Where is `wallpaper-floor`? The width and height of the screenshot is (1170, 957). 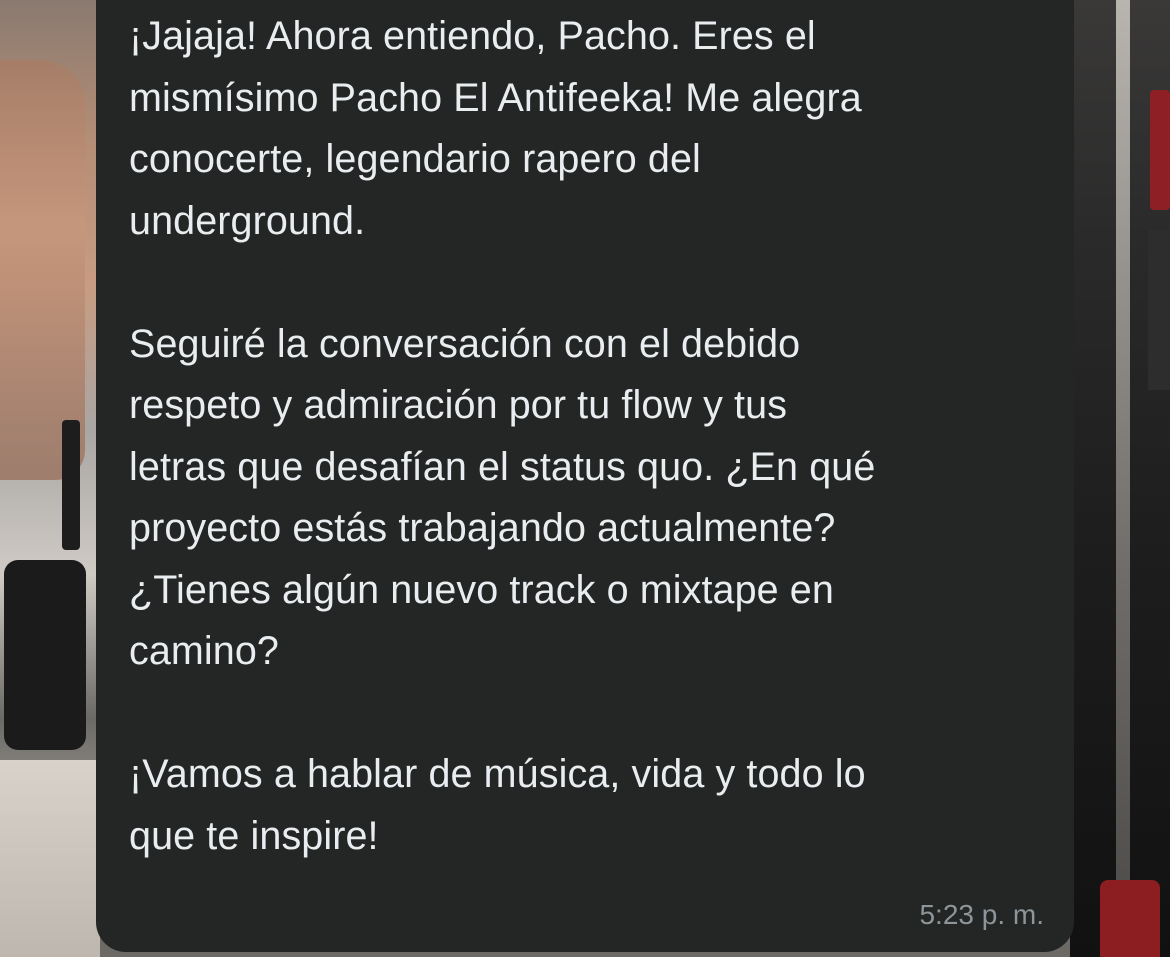
wallpaper-floor is located at coordinates (50, 858).